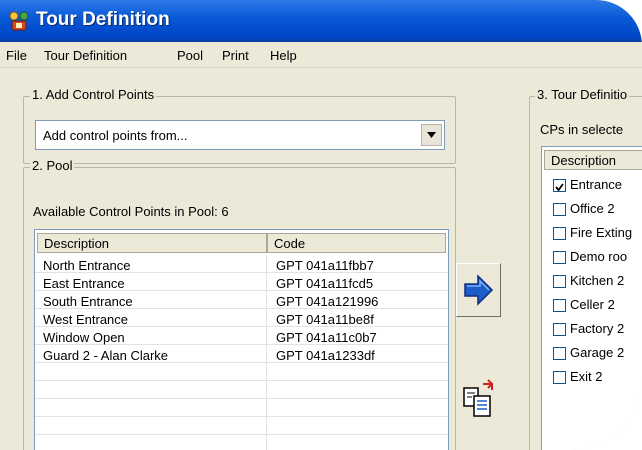 The height and width of the screenshot is (450, 642). What do you see at coordinates (327, 301) in the screenshot?
I see `table-row-code: GPT 041a121996` at bounding box center [327, 301].